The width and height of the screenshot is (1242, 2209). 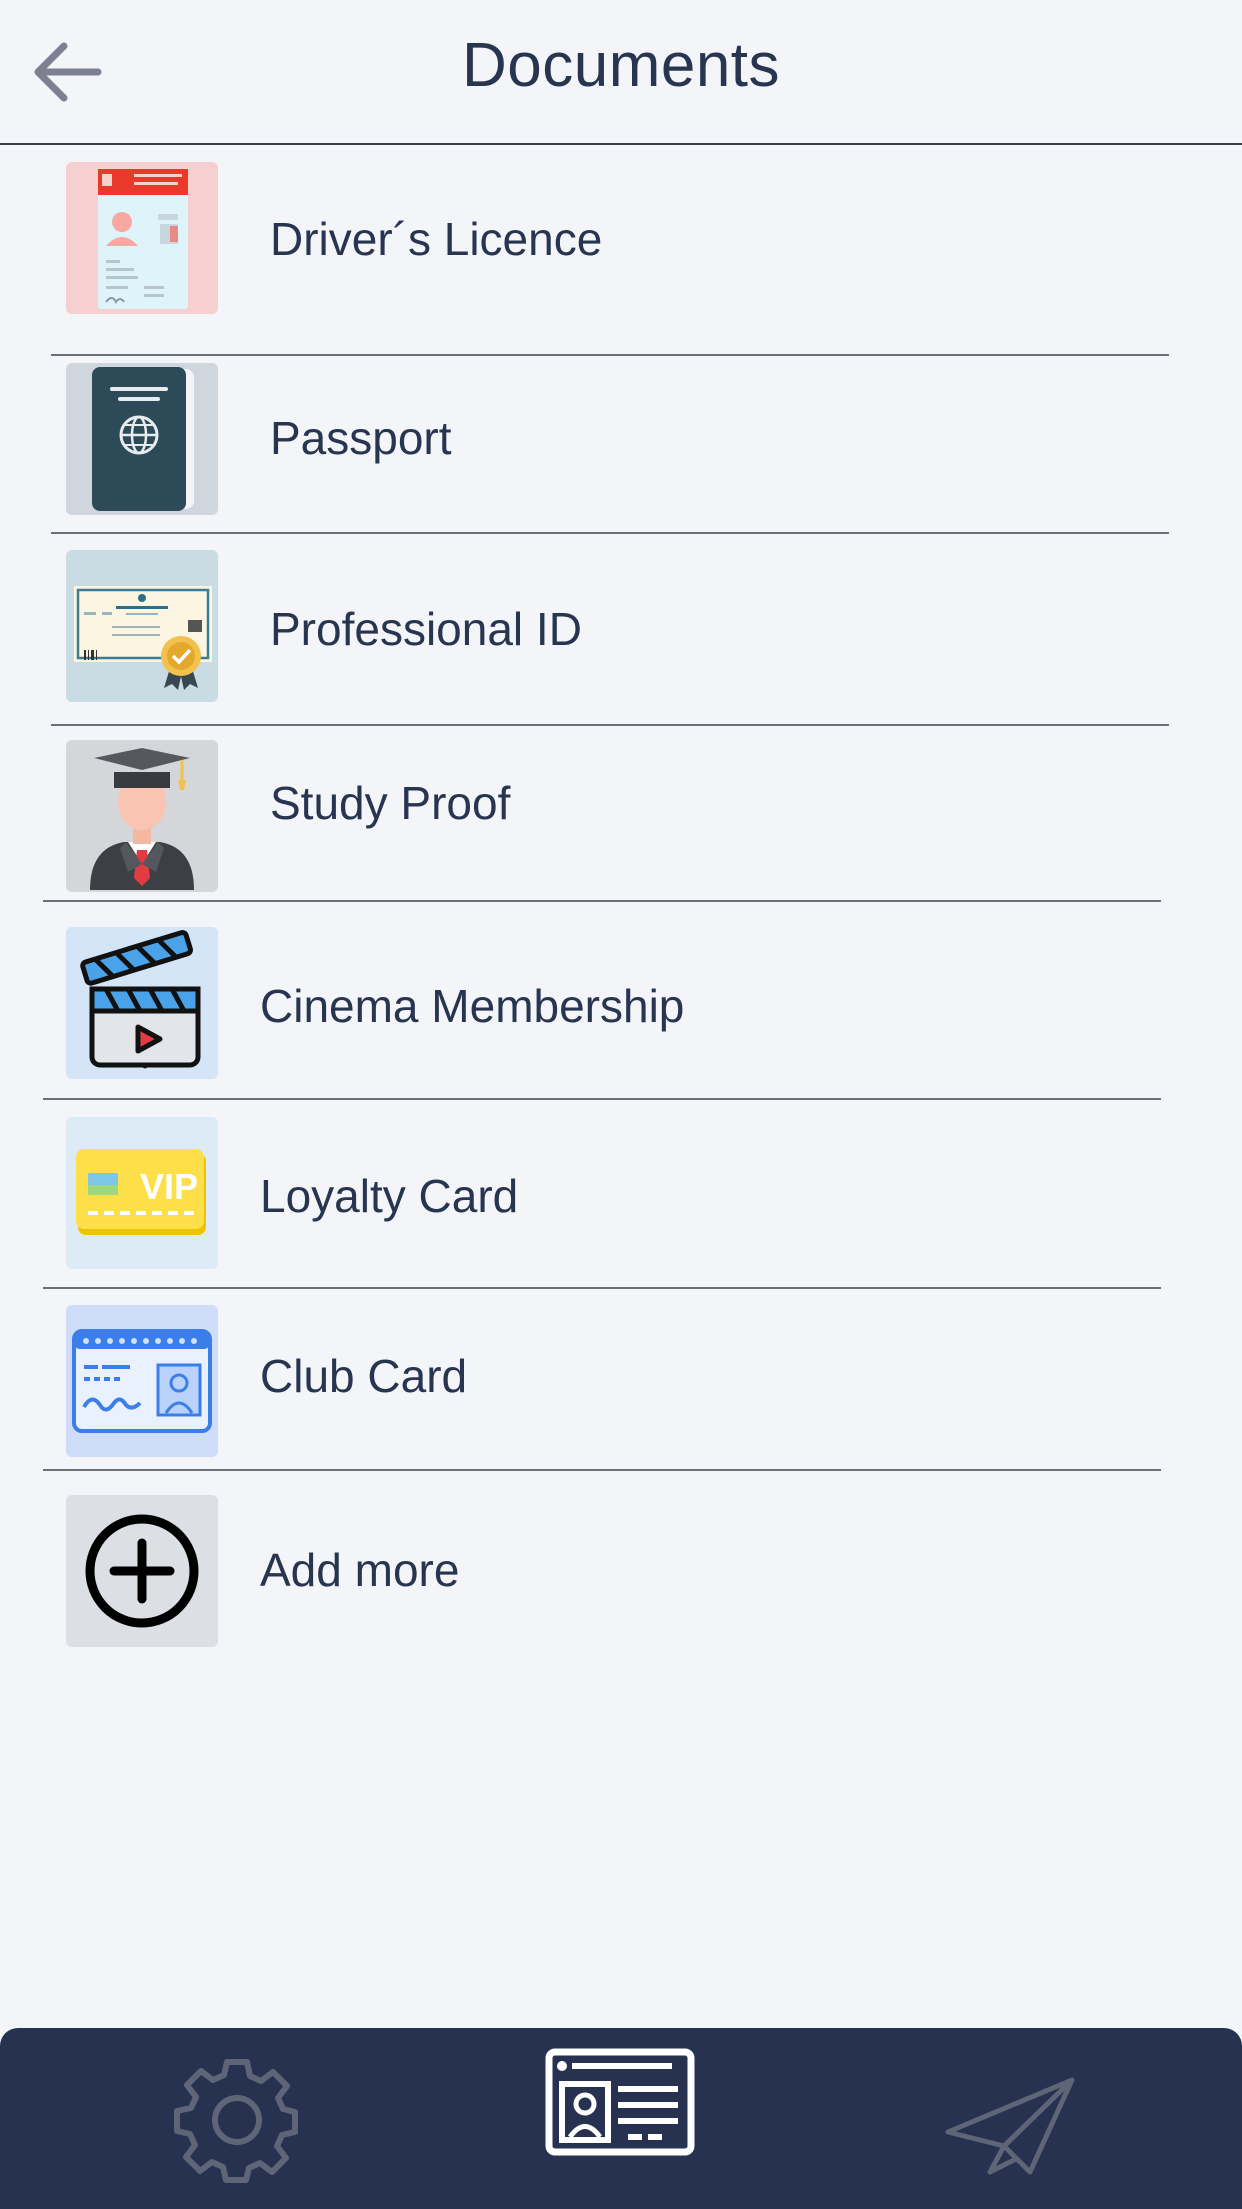 I want to click on passport-thumb, so click(x=142, y=439).